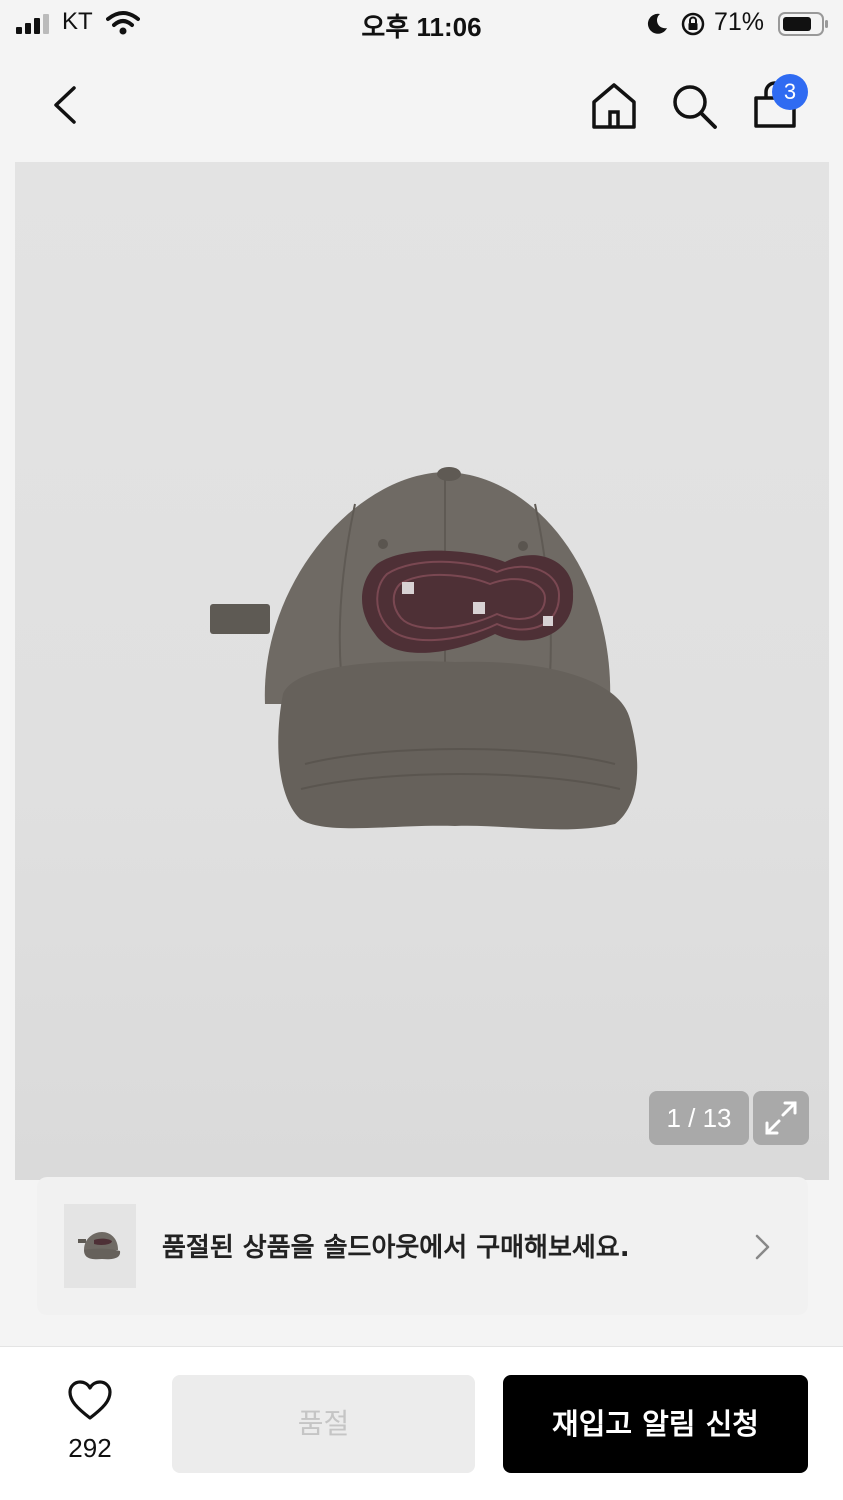 This screenshot has height=1500, width=843. Describe the element at coordinates (396, 1248) in the screenshot. I see `banner-text: 품절된 상품을 솔드아웃에서 구매해보세요.` at that location.